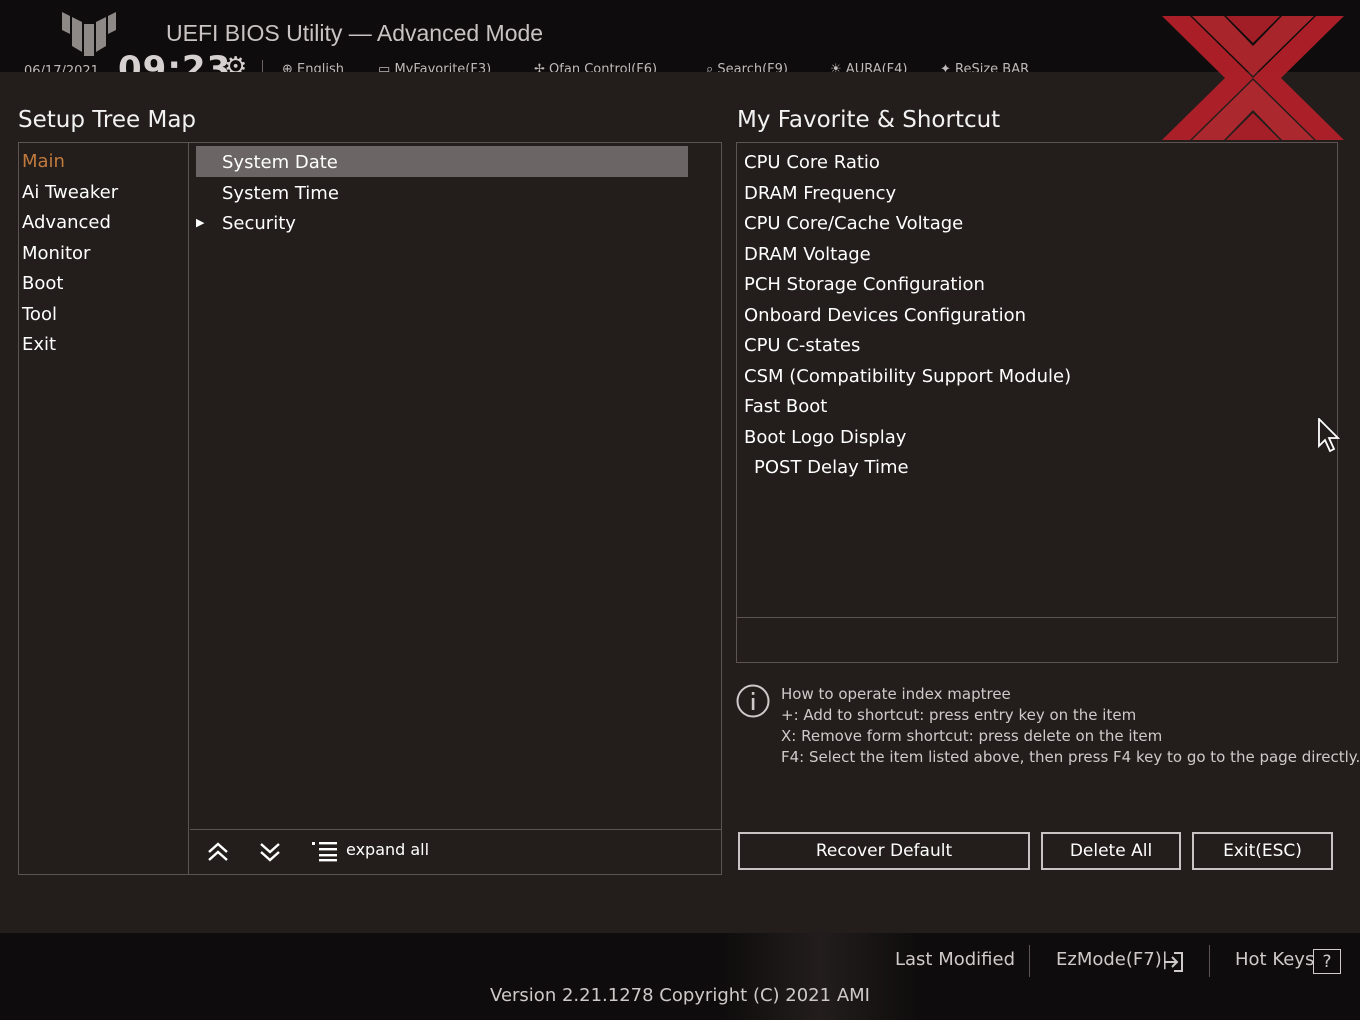  What do you see at coordinates (896, 694) in the screenshot?
I see `info-text-line: How to operate index maptree` at bounding box center [896, 694].